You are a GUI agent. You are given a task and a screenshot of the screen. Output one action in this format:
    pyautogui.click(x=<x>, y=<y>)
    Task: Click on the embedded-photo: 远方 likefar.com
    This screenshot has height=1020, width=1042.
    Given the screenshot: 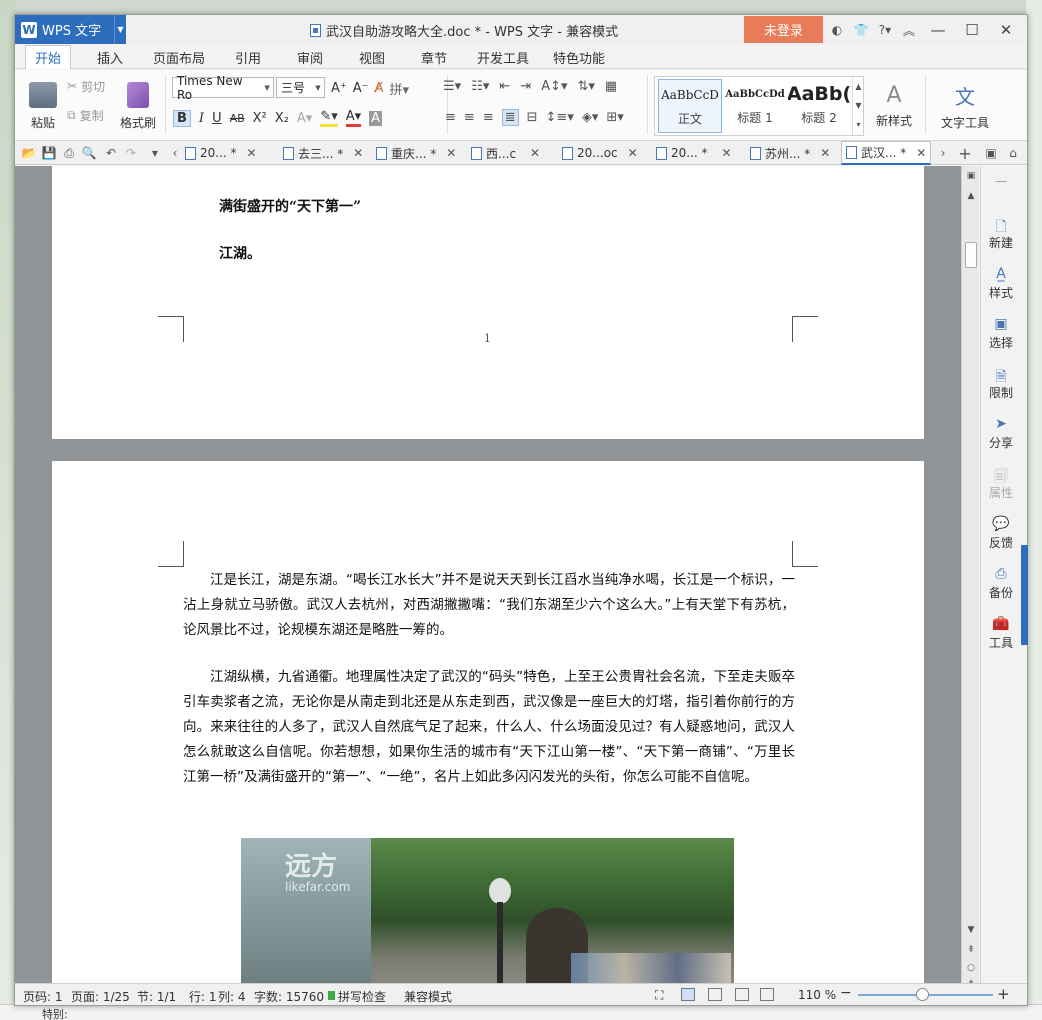 What is the action you would take?
    pyautogui.click(x=487, y=910)
    